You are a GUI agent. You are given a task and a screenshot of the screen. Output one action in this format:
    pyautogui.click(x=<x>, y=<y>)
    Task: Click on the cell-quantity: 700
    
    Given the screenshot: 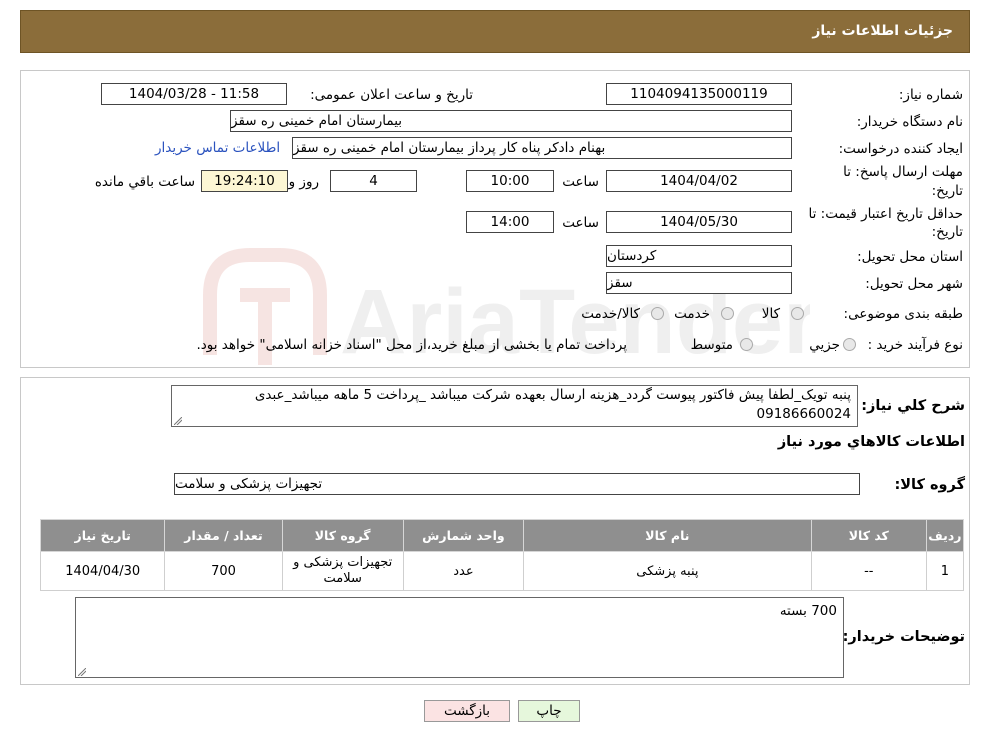 What is the action you would take?
    pyautogui.click(x=223, y=571)
    